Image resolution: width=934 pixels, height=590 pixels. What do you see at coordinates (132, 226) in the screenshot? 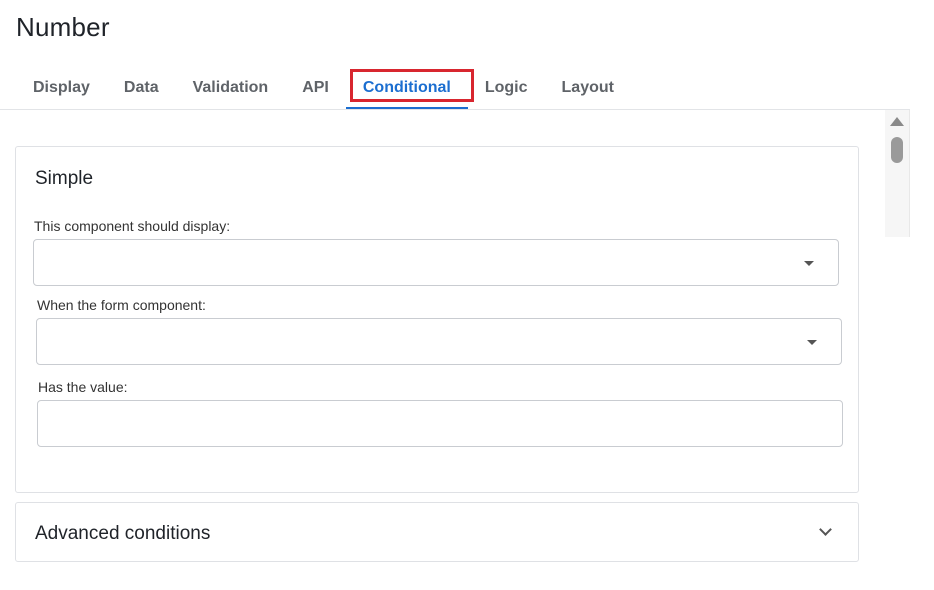
I see `display-label: This component should display:` at bounding box center [132, 226].